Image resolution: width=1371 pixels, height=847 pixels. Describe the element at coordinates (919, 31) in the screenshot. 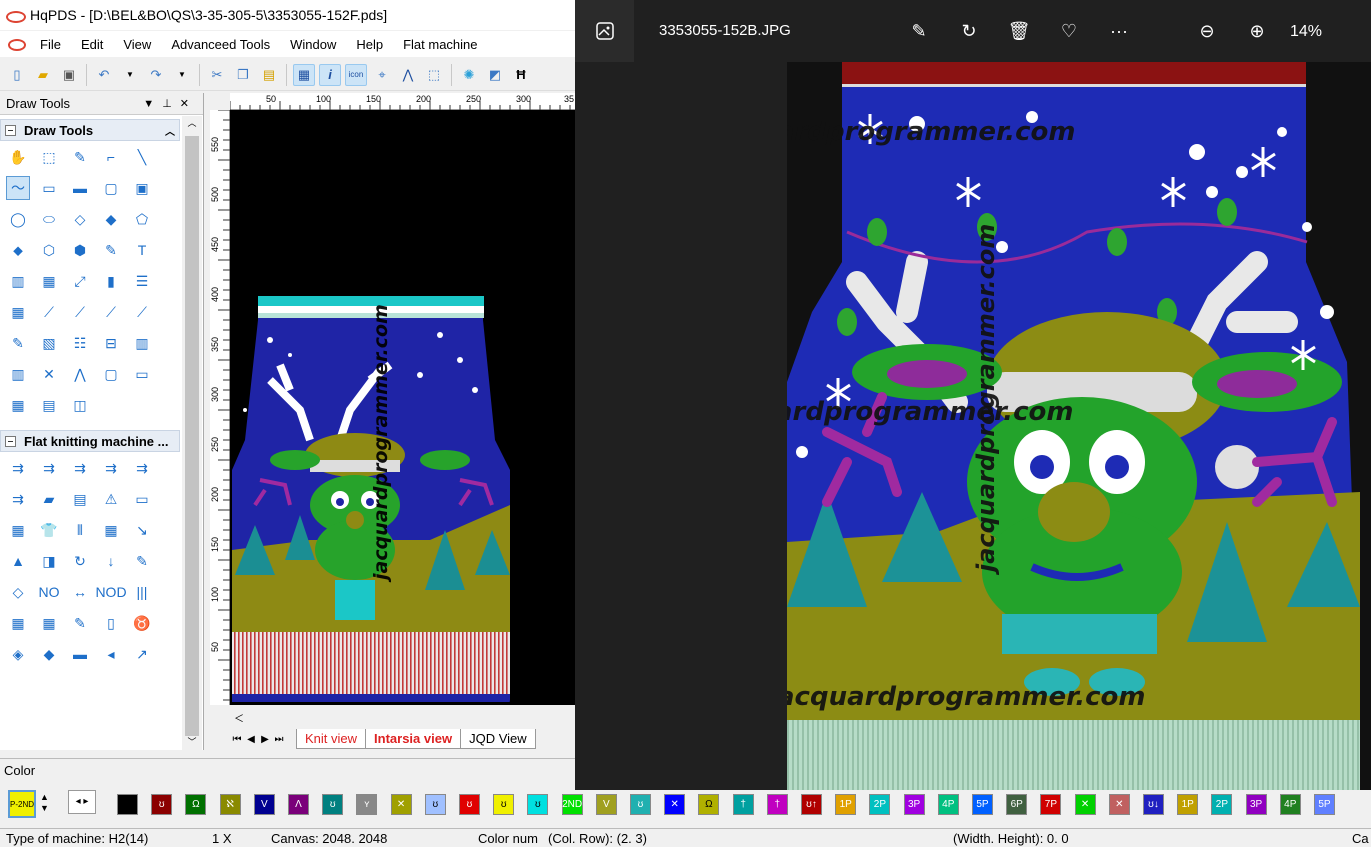

I see `edit-image-icon: ✎` at that location.